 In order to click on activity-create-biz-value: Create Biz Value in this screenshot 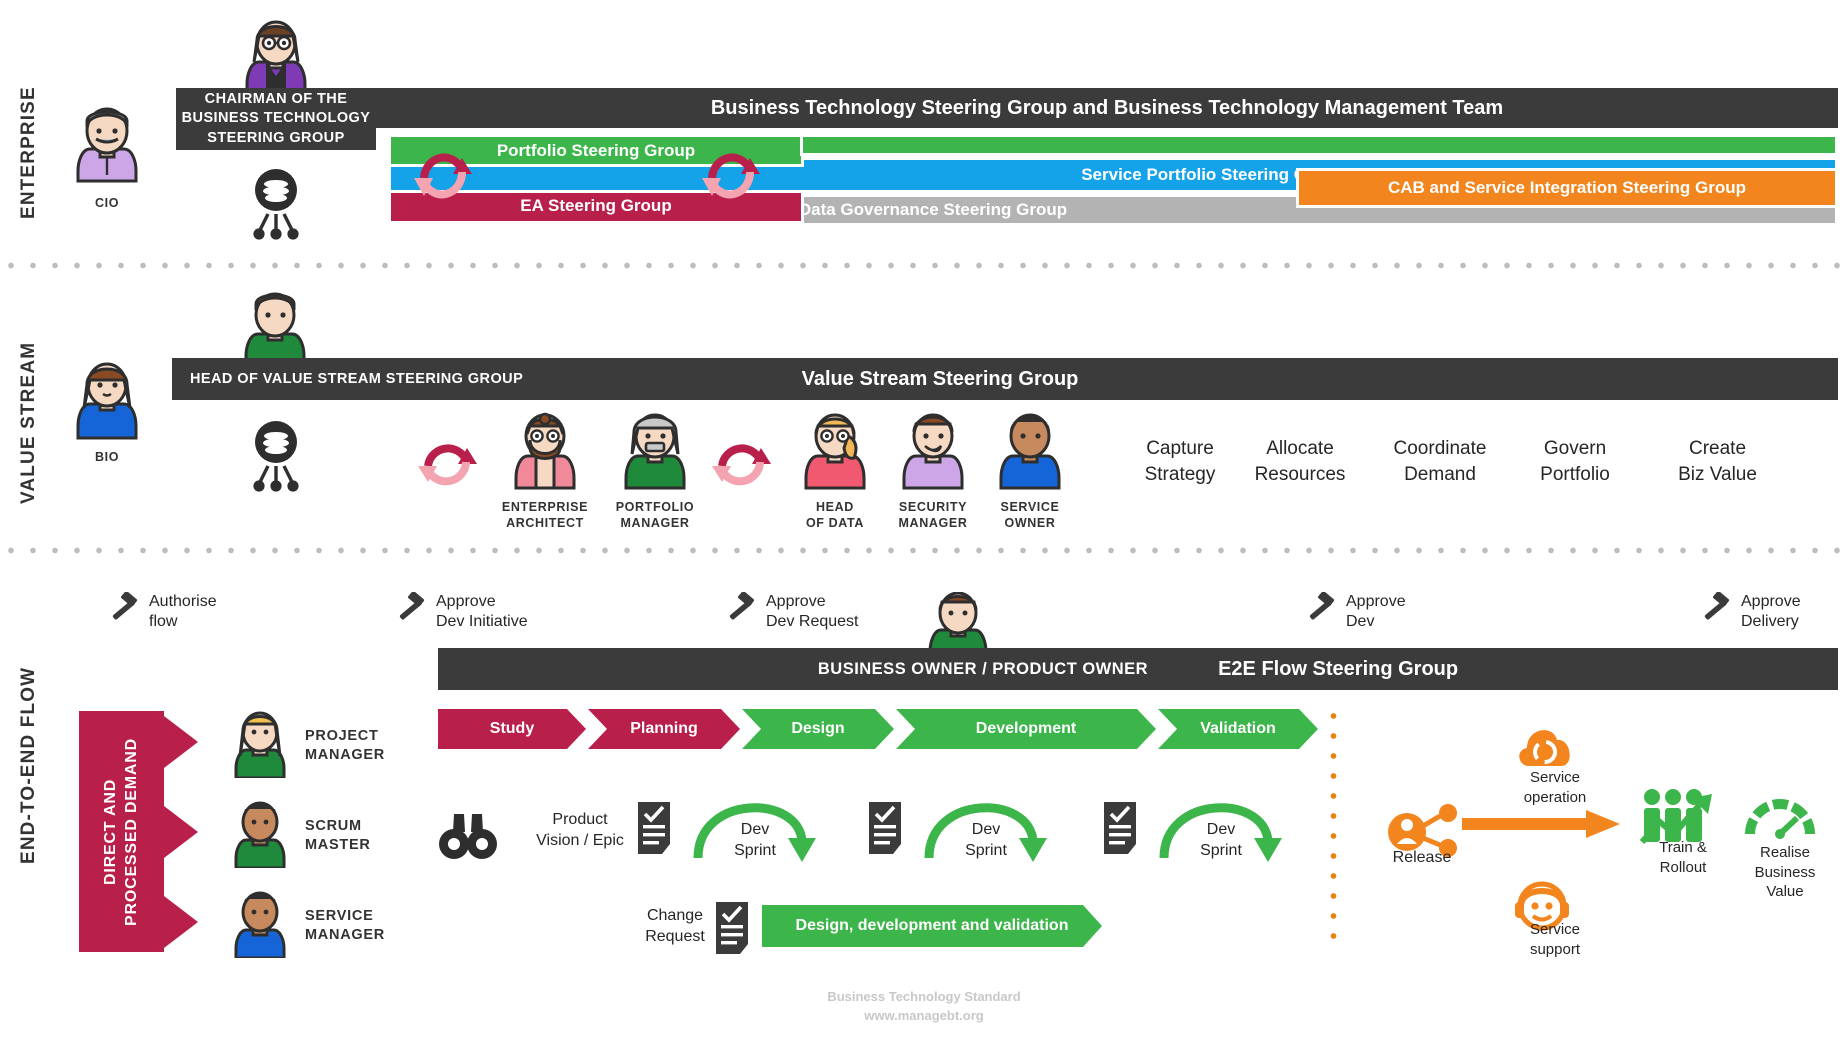, I will do `click(1717, 461)`.